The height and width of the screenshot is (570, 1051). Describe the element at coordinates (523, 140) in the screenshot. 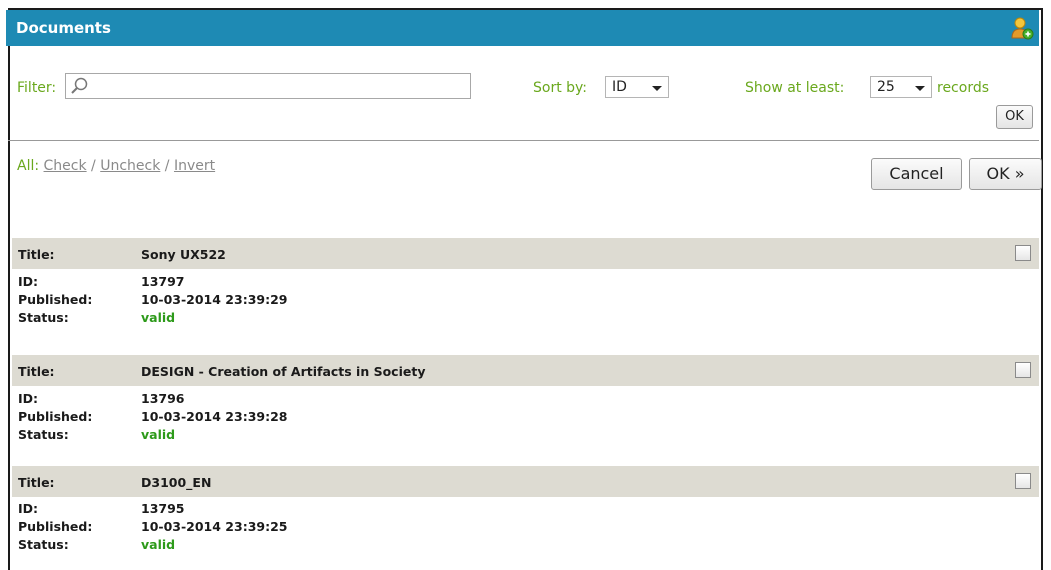

I see `divider` at that location.